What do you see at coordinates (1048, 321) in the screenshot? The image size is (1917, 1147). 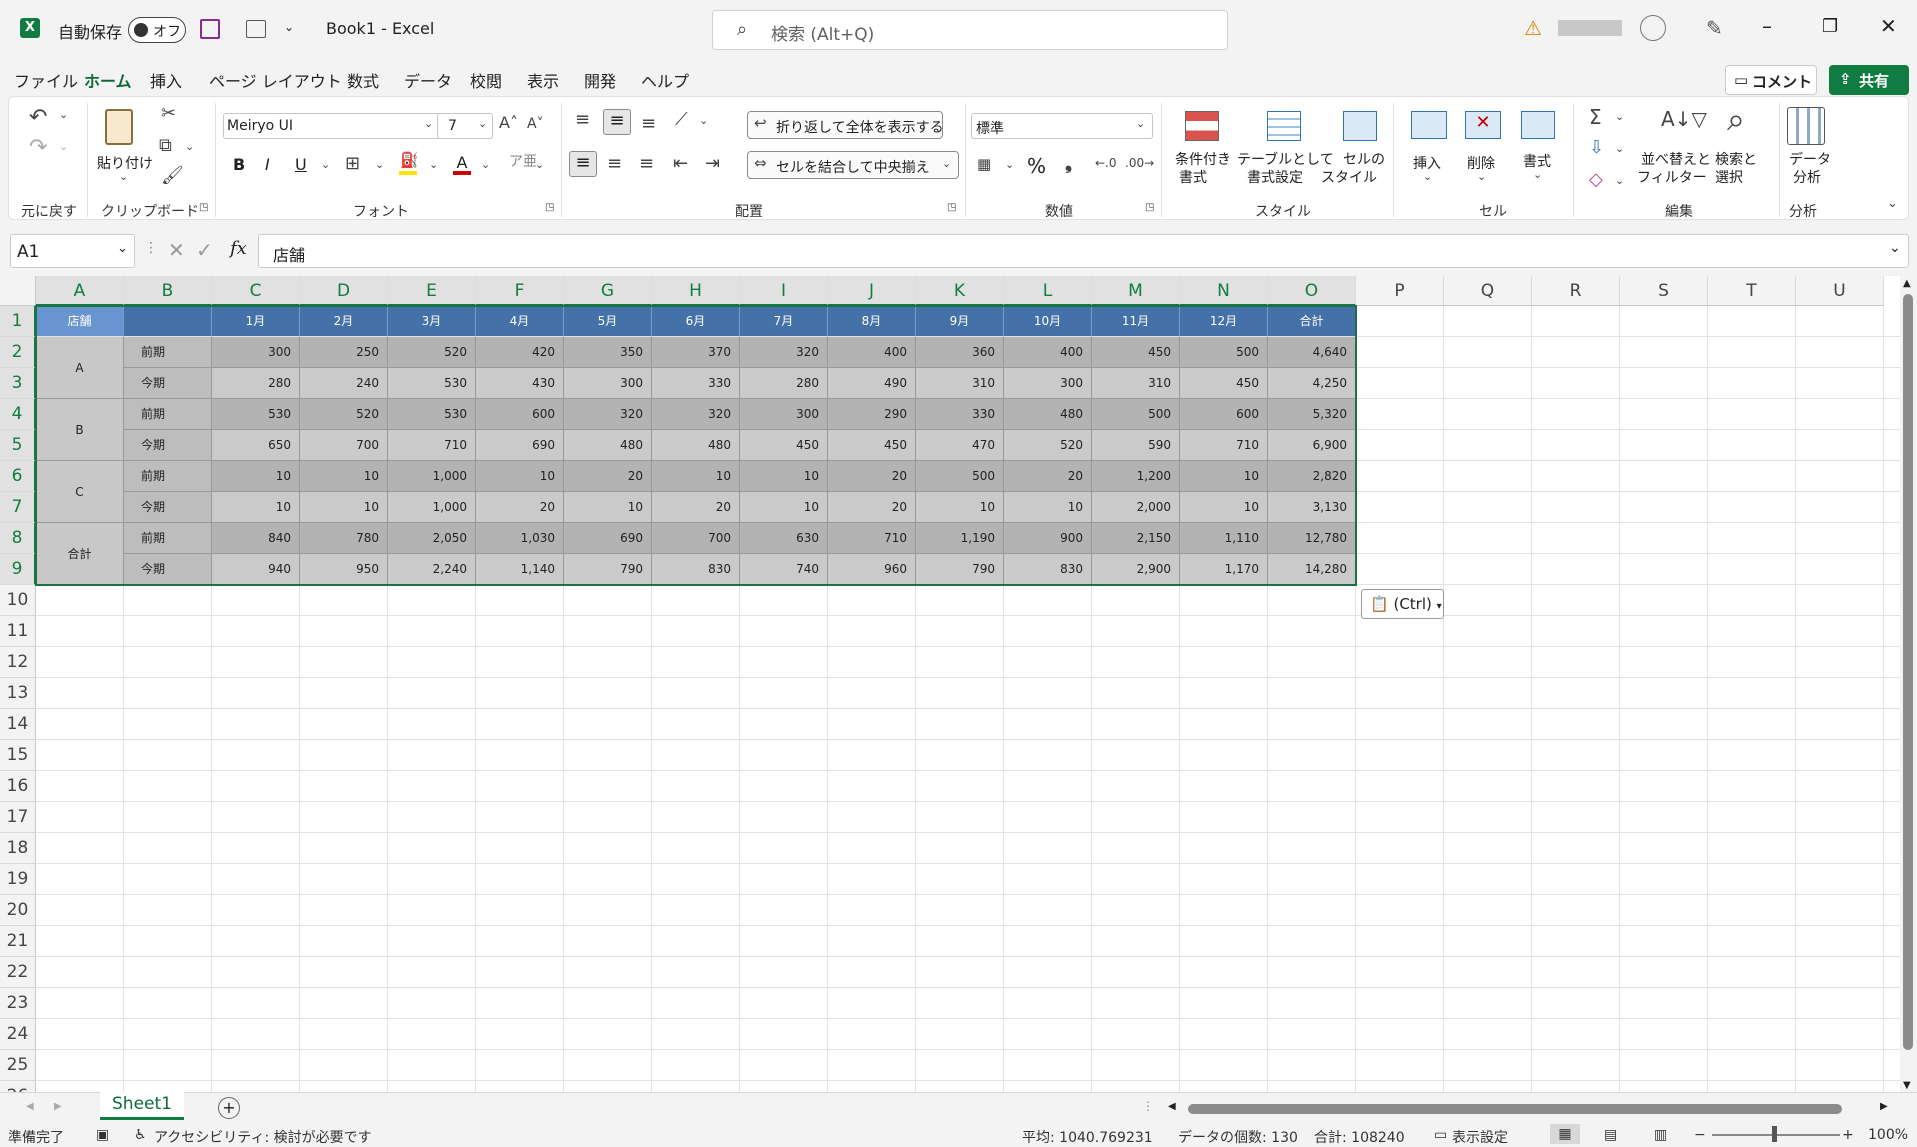 I see `table-header-cell: 10月` at bounding box center [1048, 321].